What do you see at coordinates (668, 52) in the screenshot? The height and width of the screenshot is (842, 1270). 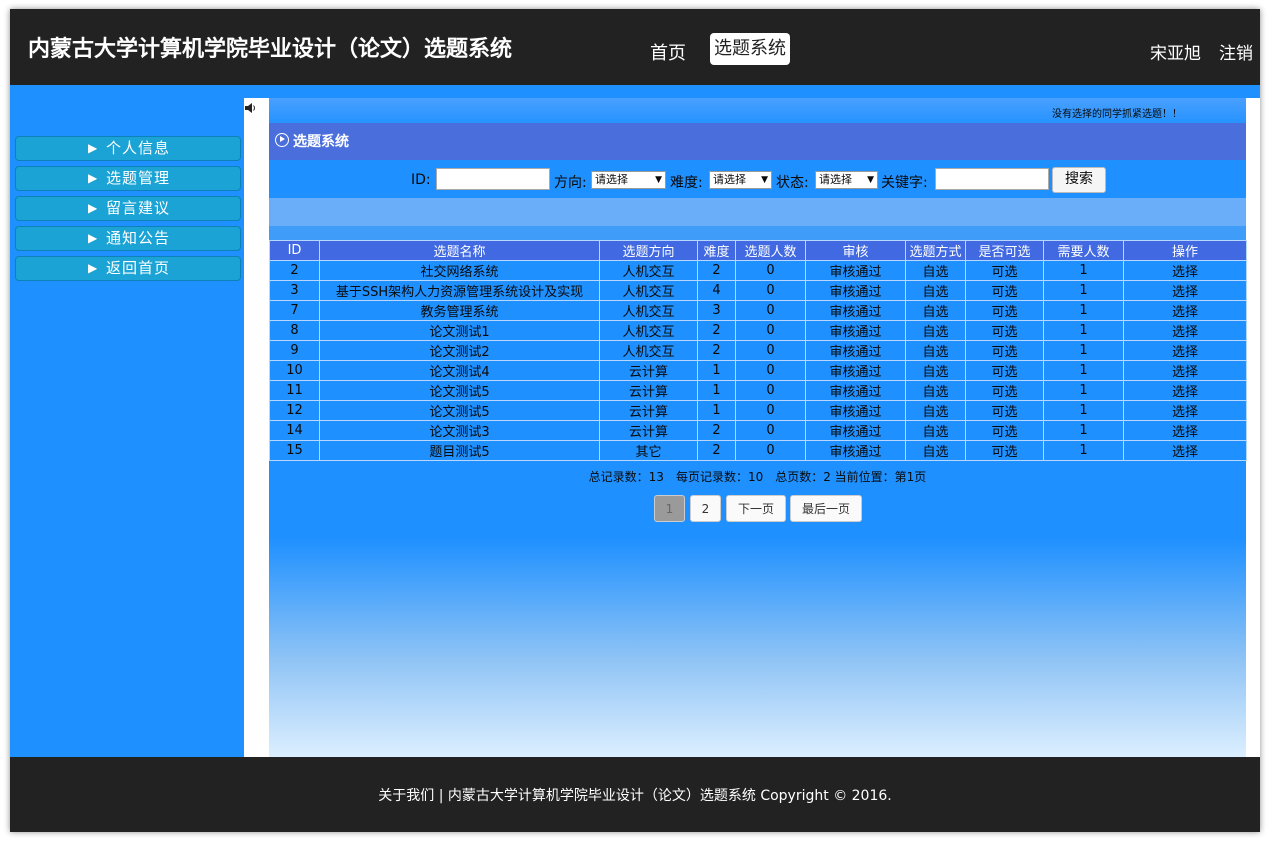 I see `nav-home-link: 首页` at bounding box center [668, 52].